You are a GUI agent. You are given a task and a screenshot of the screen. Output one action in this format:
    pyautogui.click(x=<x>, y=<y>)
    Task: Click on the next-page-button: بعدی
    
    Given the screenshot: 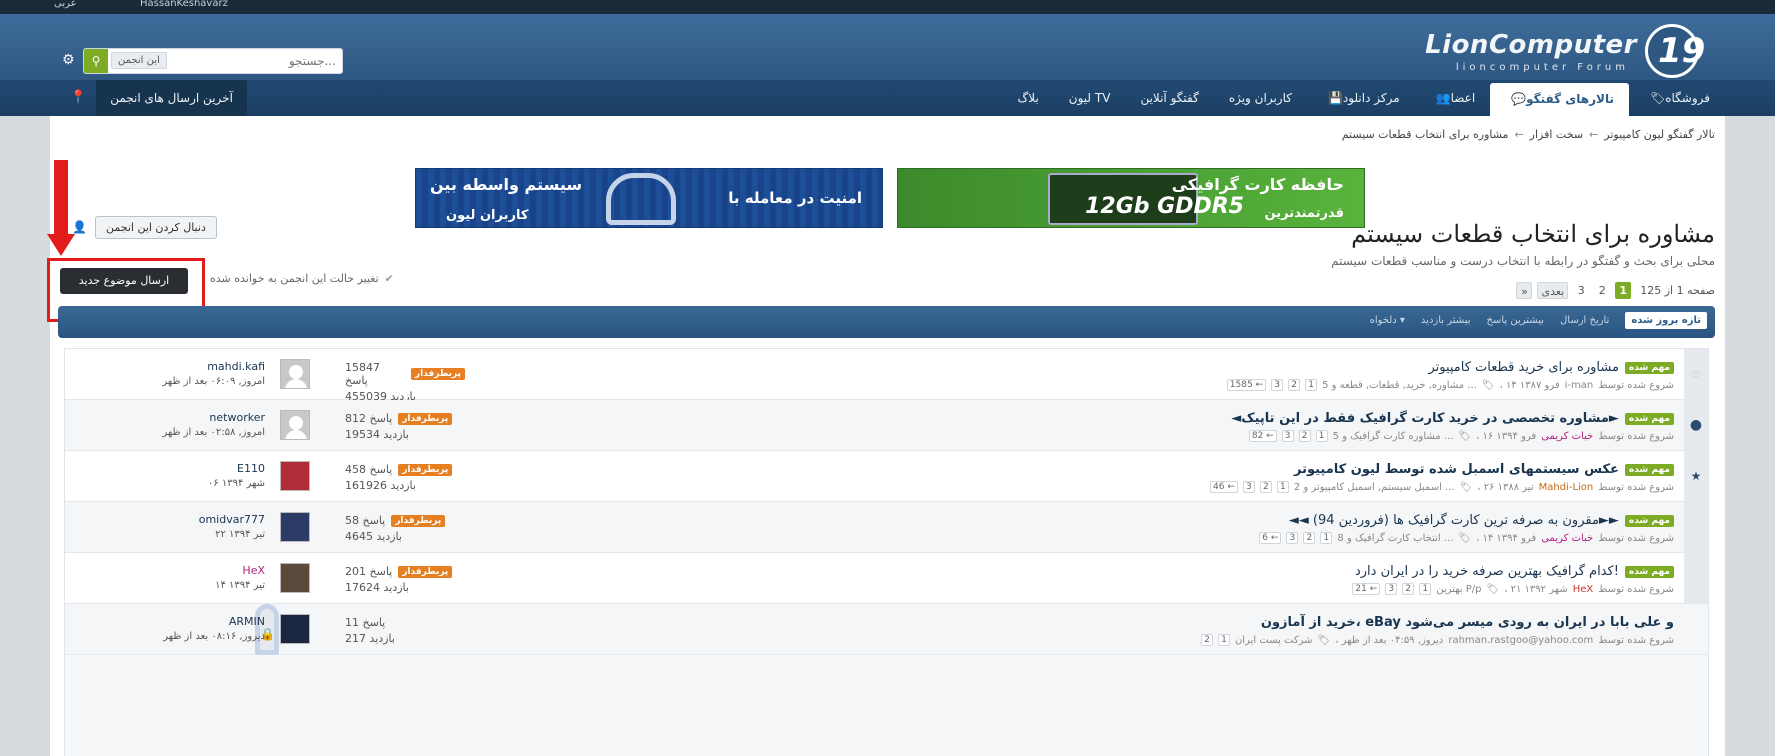 What is the action you would take?
    pyautogui.click(x=1553, y=290)
    